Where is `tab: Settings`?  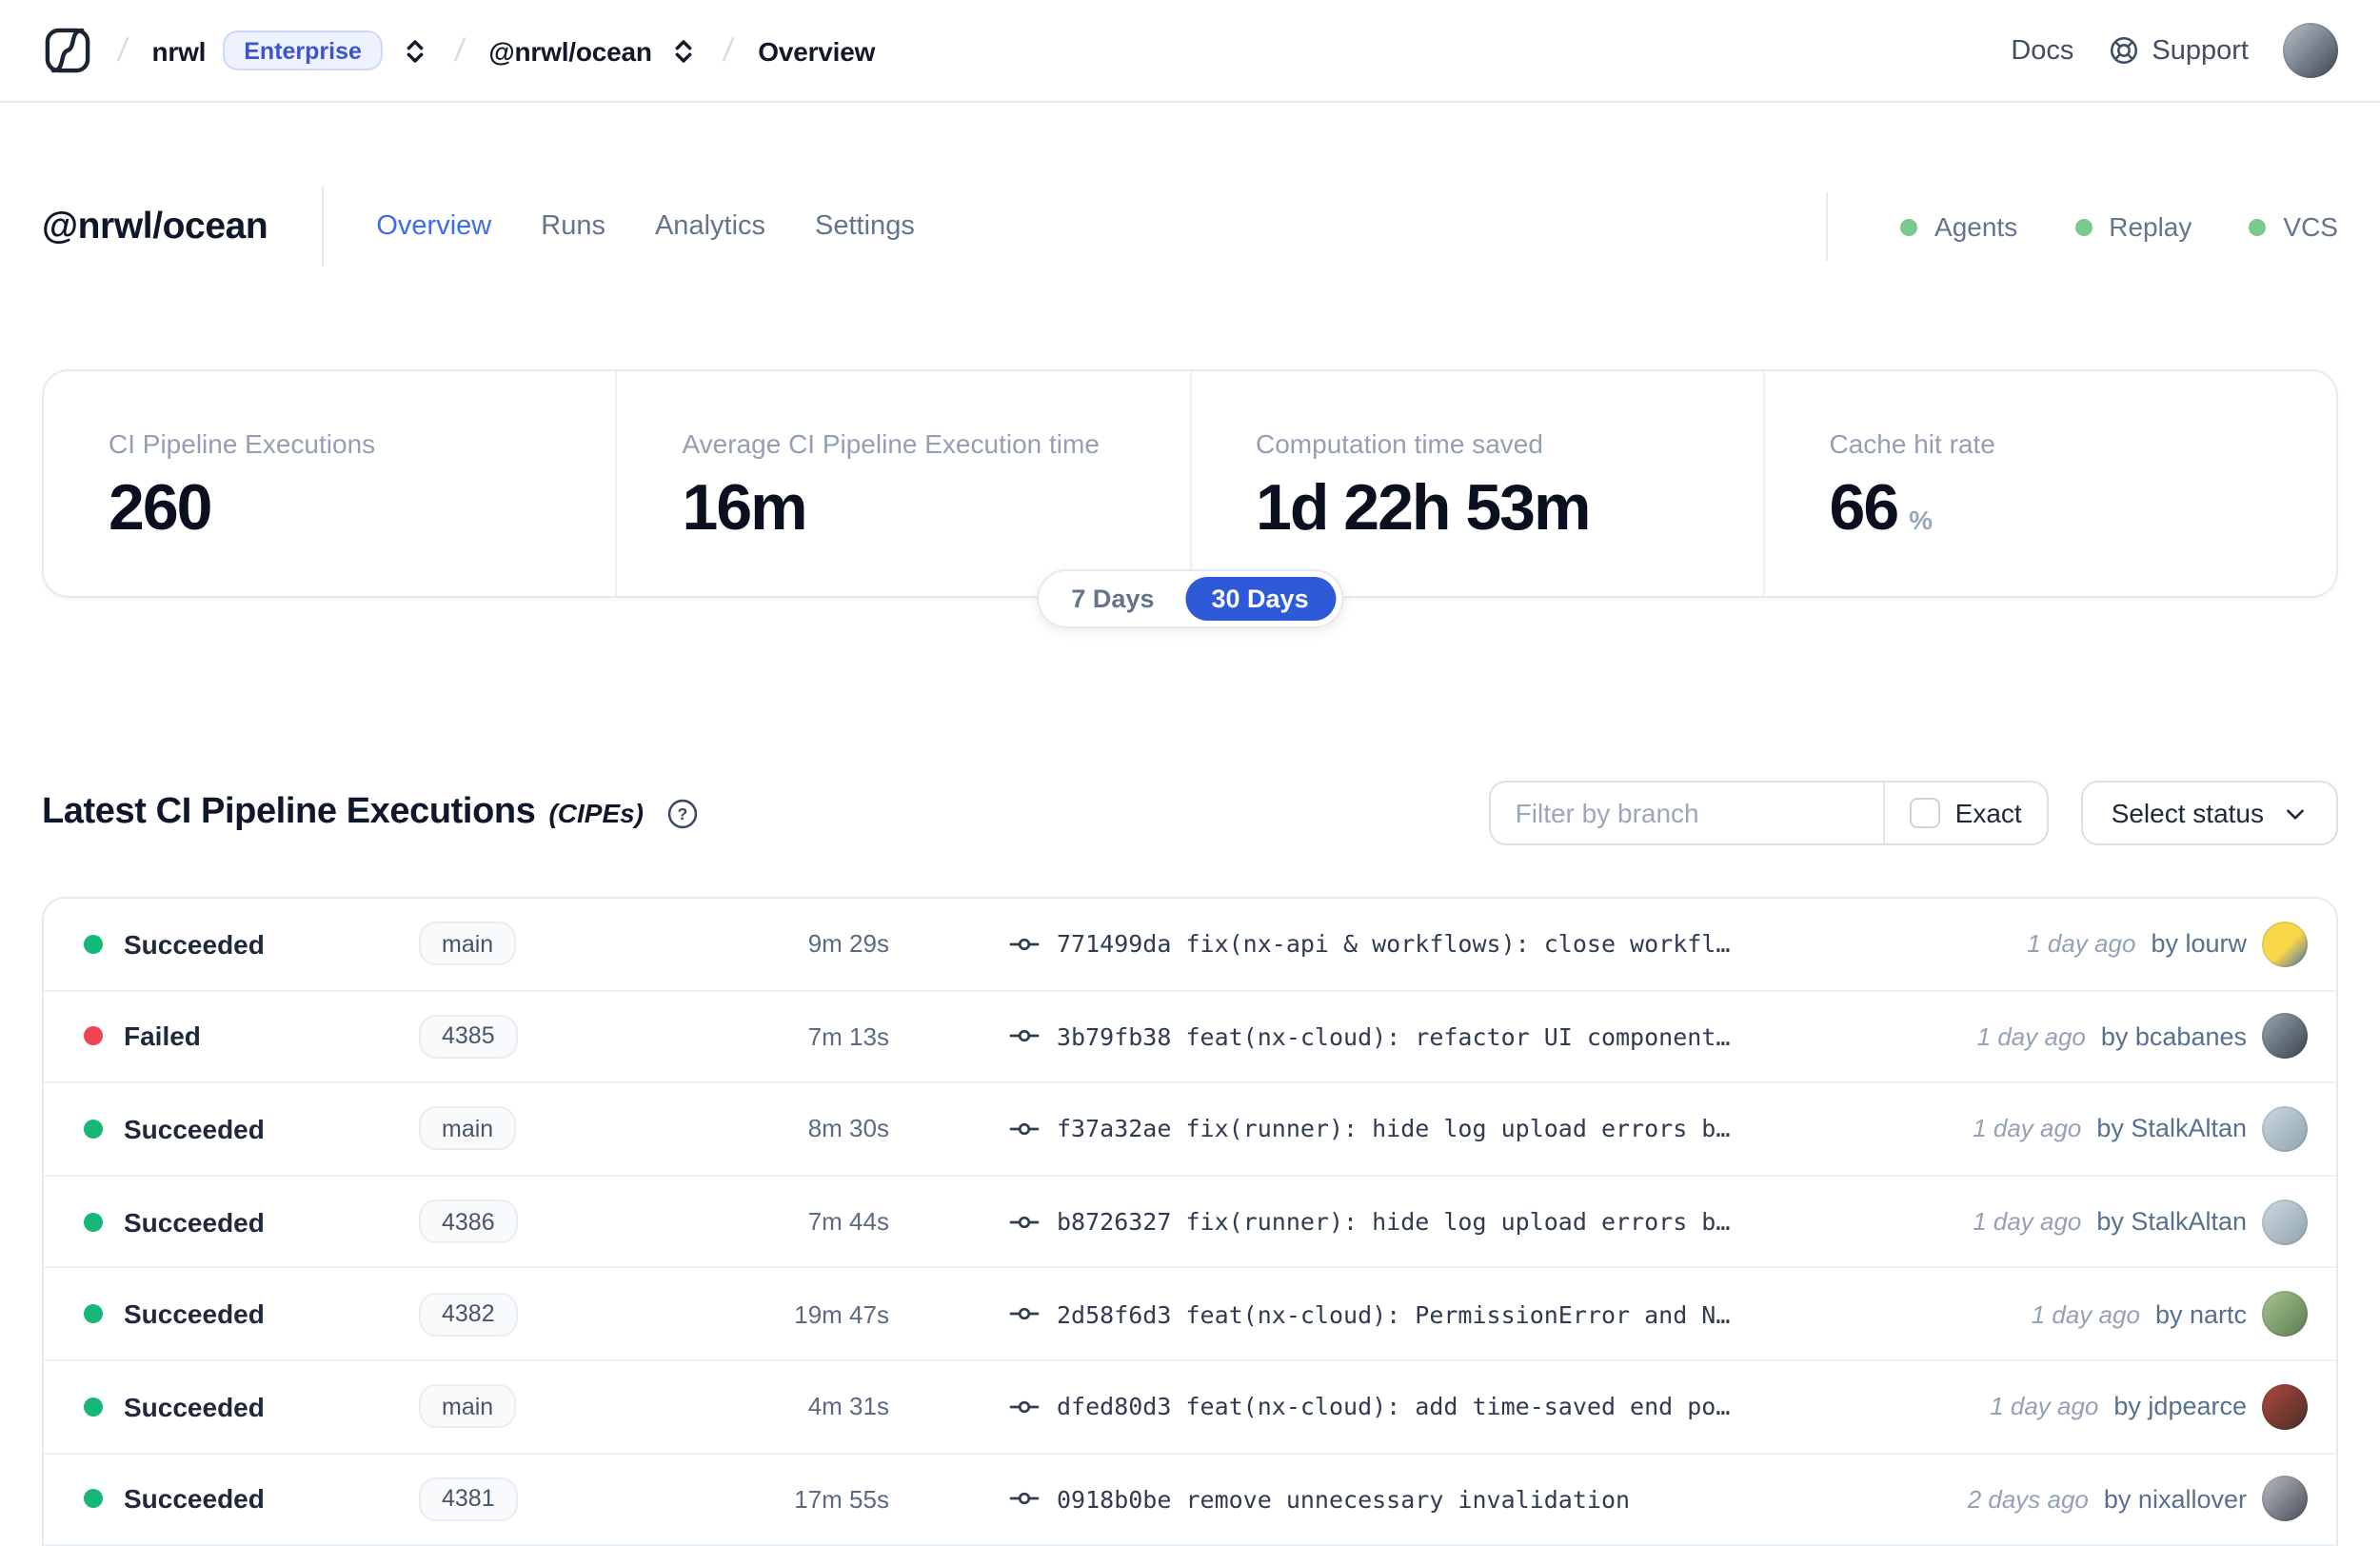
tab: Settings is located at coordinates (865, 226).